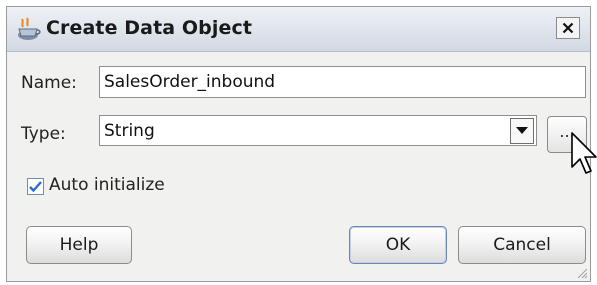 The image size is (597, 285). What do you see at coordinates (522, 245) in the screenshot?
I see `cancel-button: Cancel` at bounding box center [522, 245].